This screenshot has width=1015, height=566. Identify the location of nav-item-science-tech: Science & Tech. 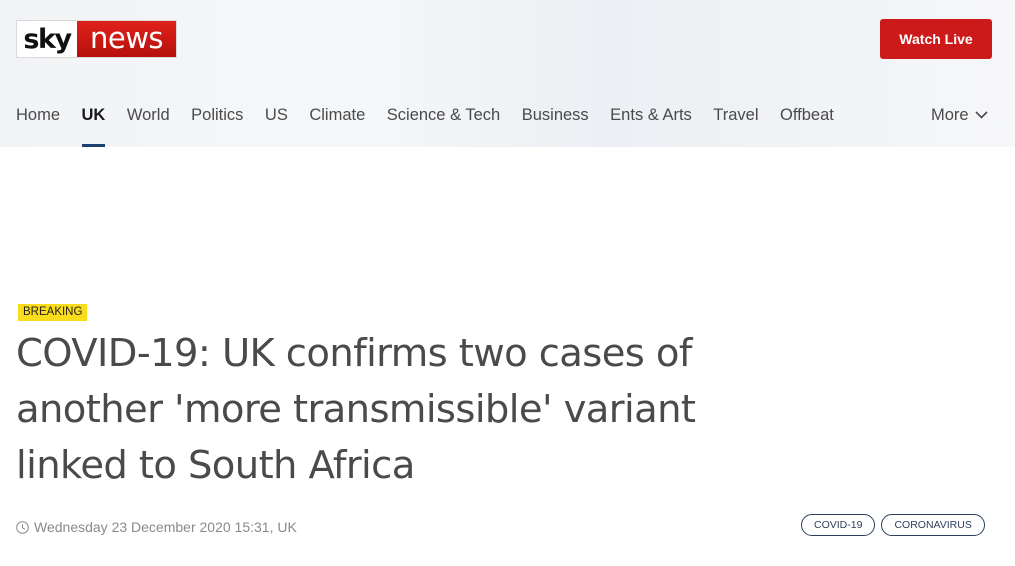
(443, 121).